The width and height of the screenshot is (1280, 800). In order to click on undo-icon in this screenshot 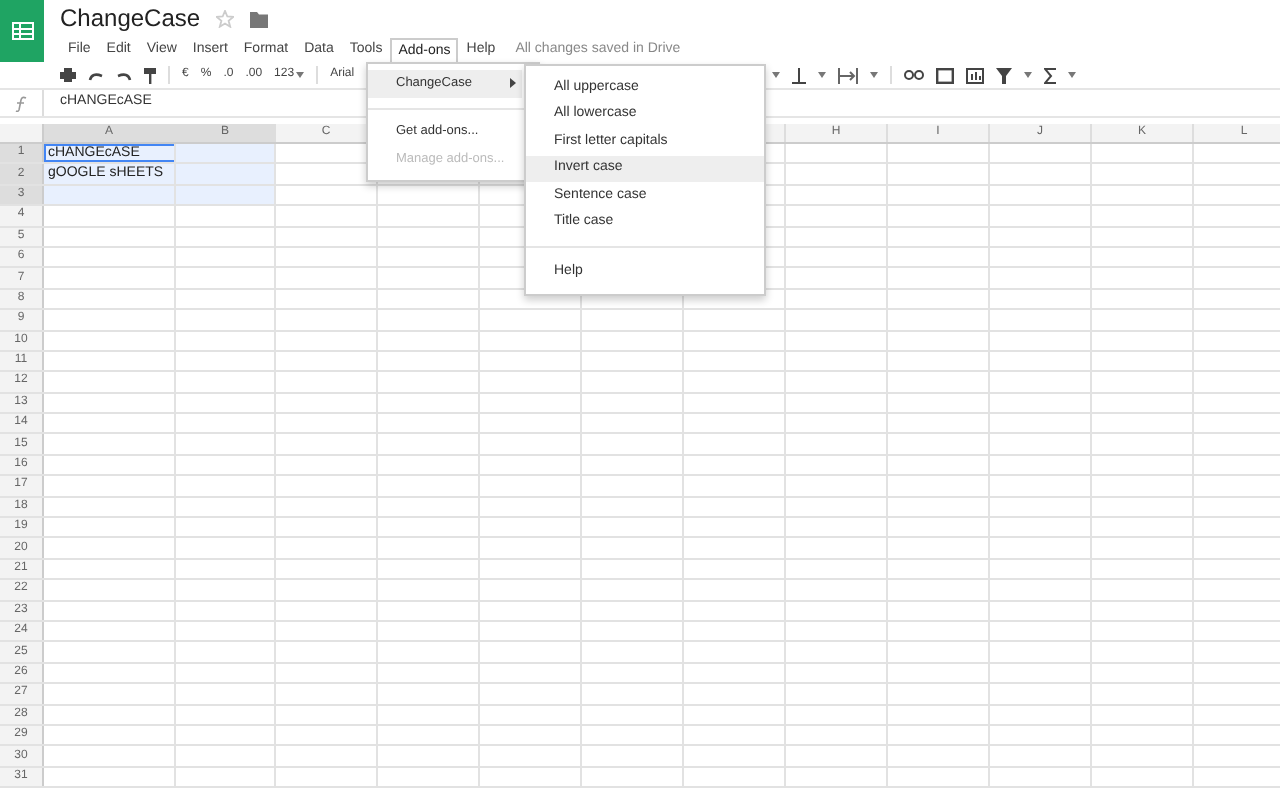, I will do `click(96, 75)`.